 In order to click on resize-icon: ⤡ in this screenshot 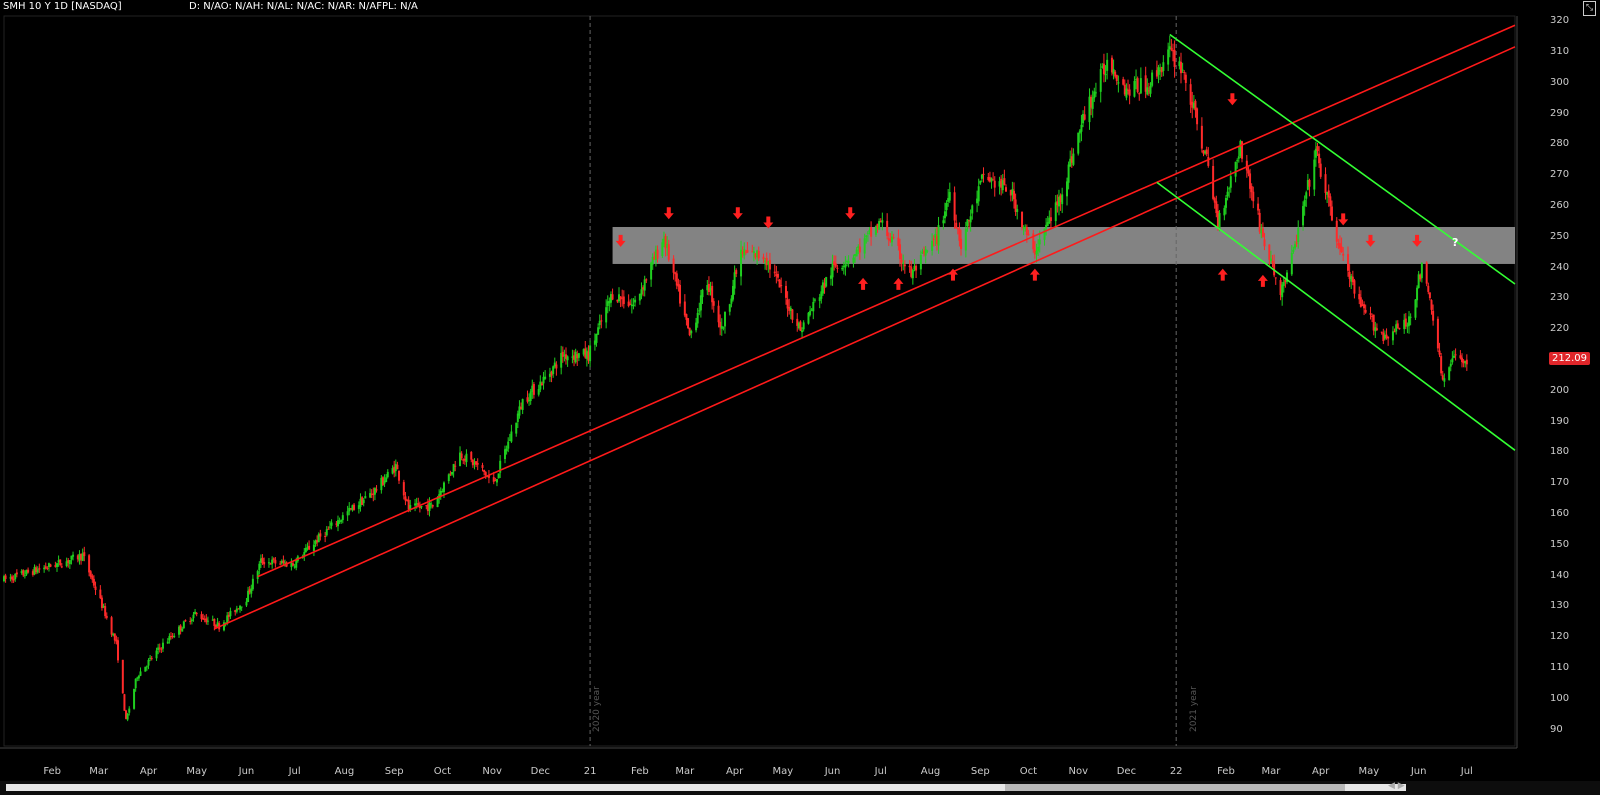, I will do `click(1589, 8)`.